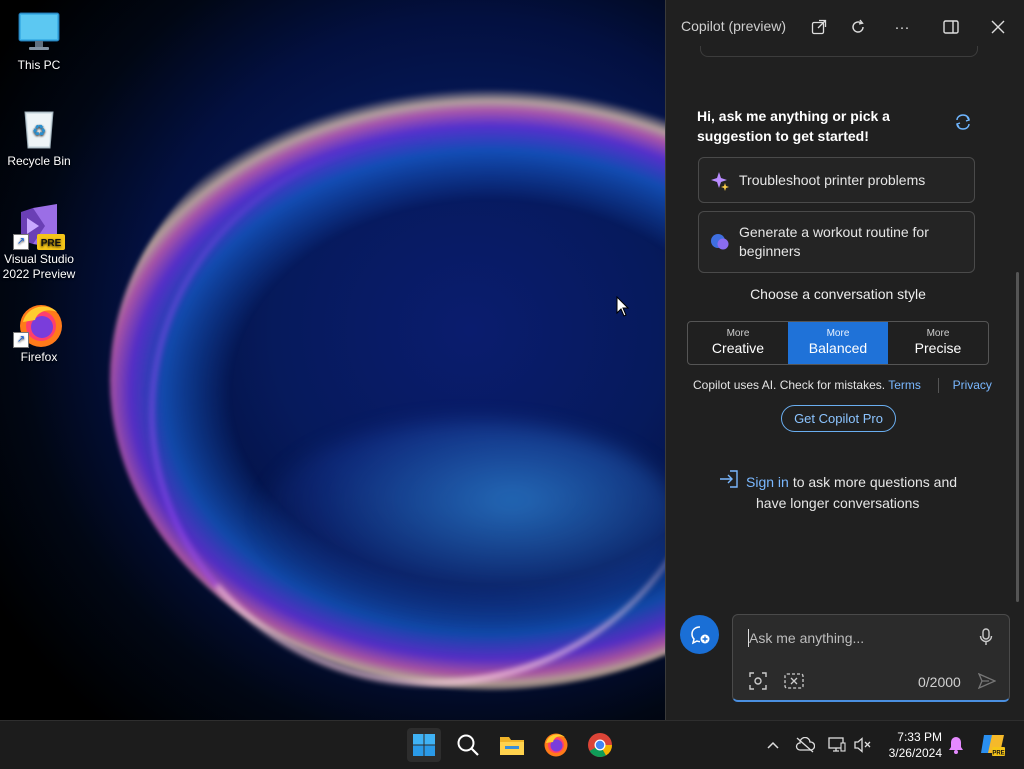 The height and width of the screenshot is (769, 1024). Describe the element at coordinates (939, 386) in the screenshot. I see `divider` at that location.